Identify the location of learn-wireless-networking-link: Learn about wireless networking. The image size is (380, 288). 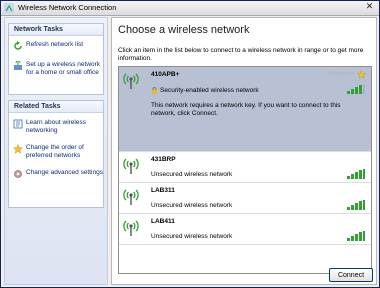
(59, 127).